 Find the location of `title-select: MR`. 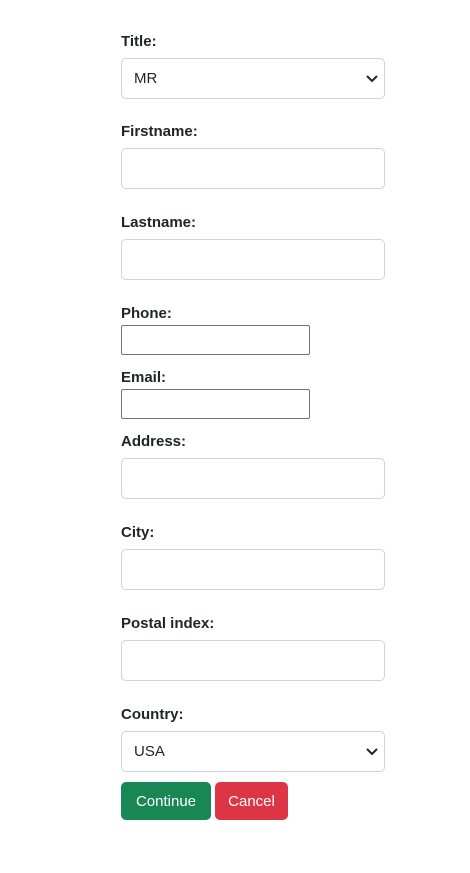

title-select: MR is located at coordinates (253, 78).